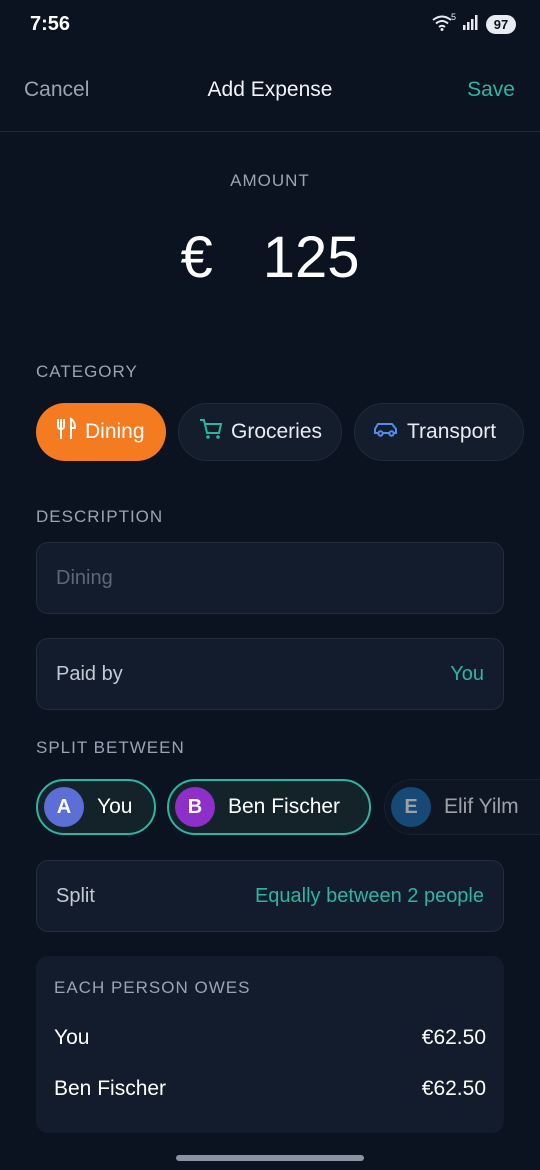 The width and height of the screenshot is (540, 1170). What do you see at coordinates (481, 806) in the screenshot?
I see `person-name: Elif Yilm` at bounding box center [481, 806].